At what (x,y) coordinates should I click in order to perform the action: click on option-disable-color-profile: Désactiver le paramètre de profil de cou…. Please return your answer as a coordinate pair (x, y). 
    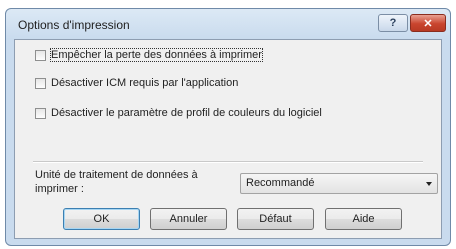
    Looking at the image, I should click on (178, 113).